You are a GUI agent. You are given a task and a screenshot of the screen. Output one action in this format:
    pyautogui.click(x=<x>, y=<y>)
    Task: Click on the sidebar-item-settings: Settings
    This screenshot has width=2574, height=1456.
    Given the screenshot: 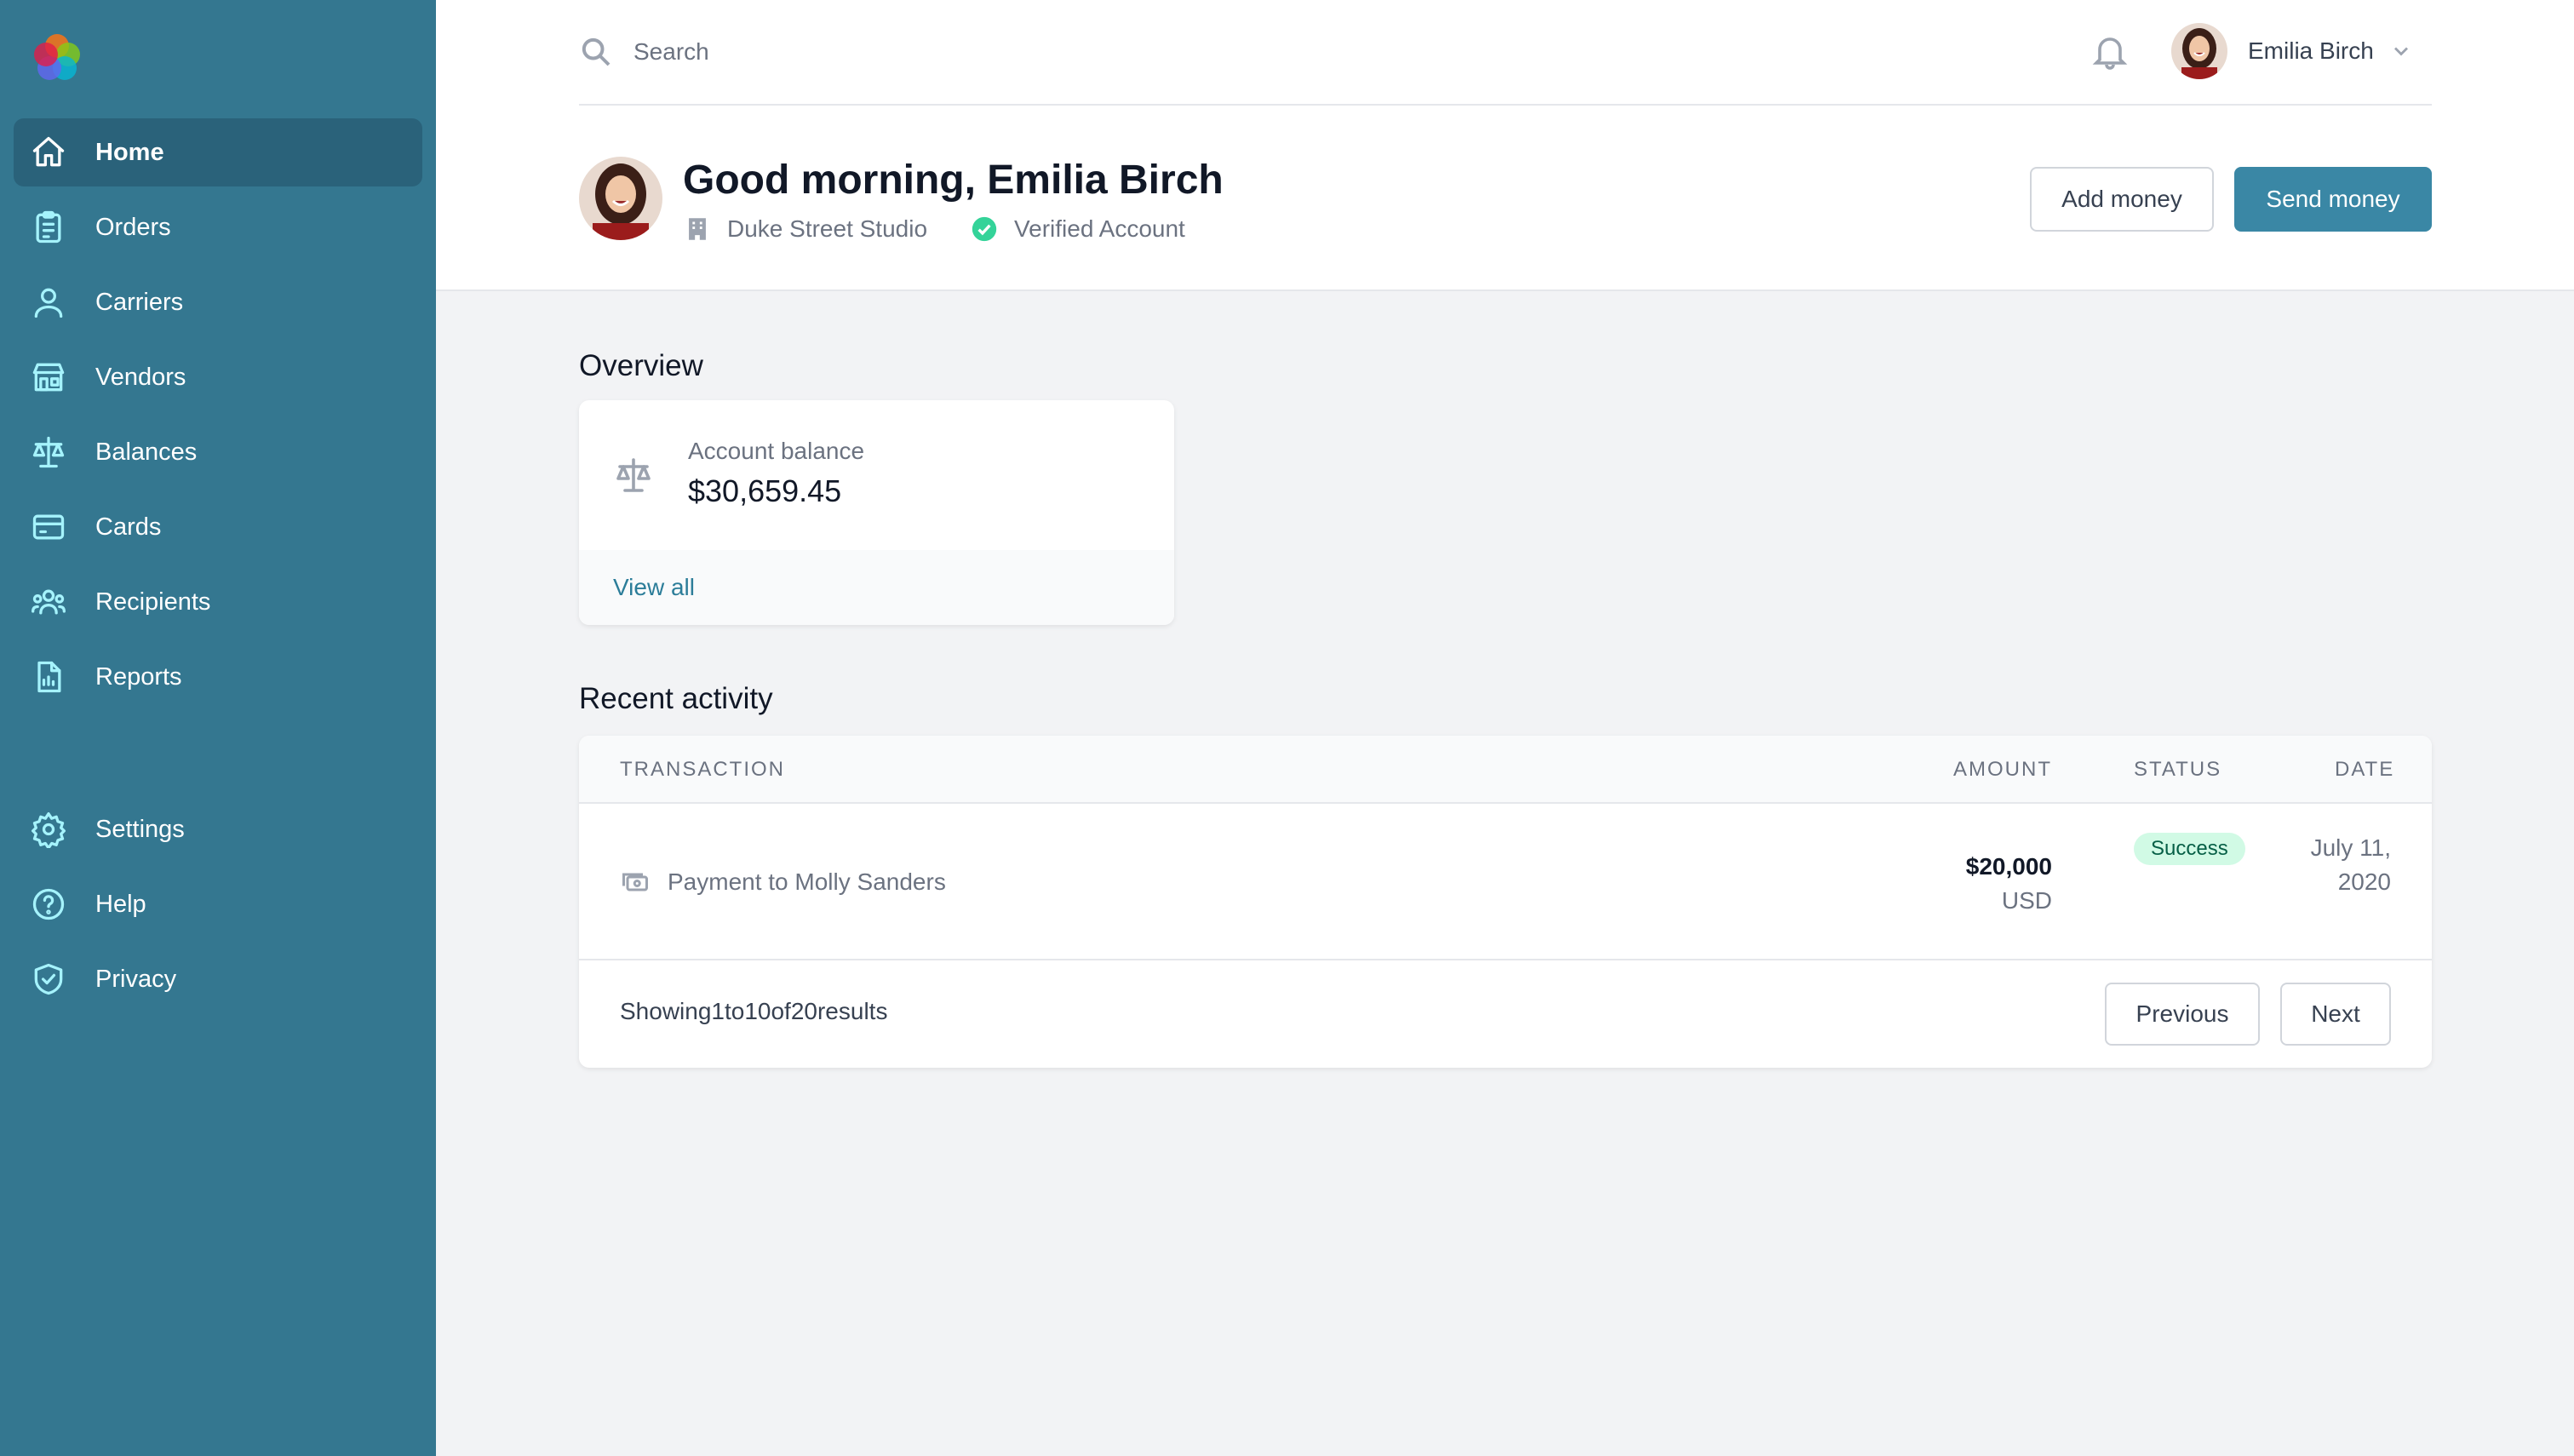 What is the action you would take?
    pyautogui.click(x=218, y=829)
    